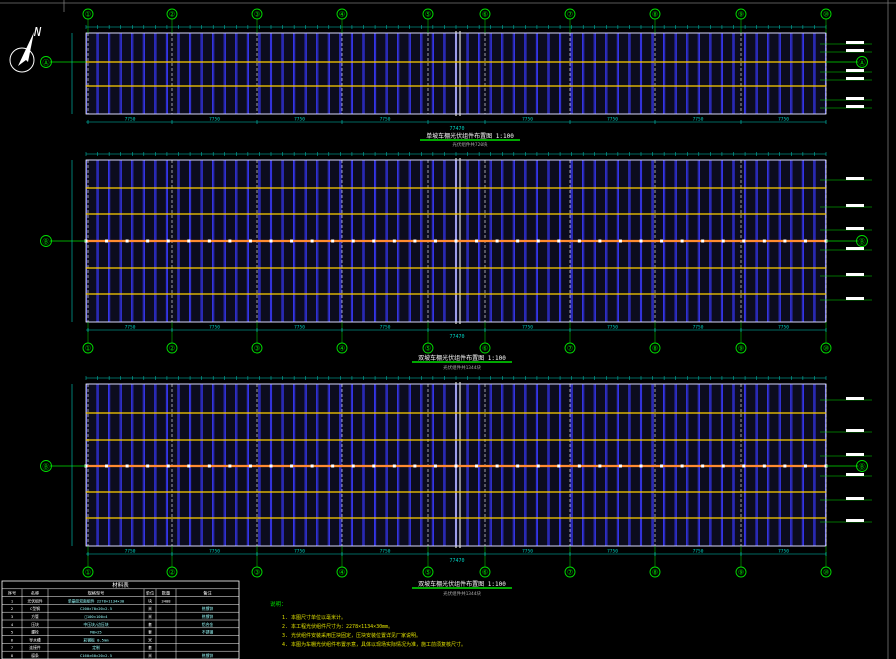 This screenshot has height=659, width=896. Describe the element at coordinates (208, 655) in the screenshot. I see `table-cell: 热镀锌` at that location.